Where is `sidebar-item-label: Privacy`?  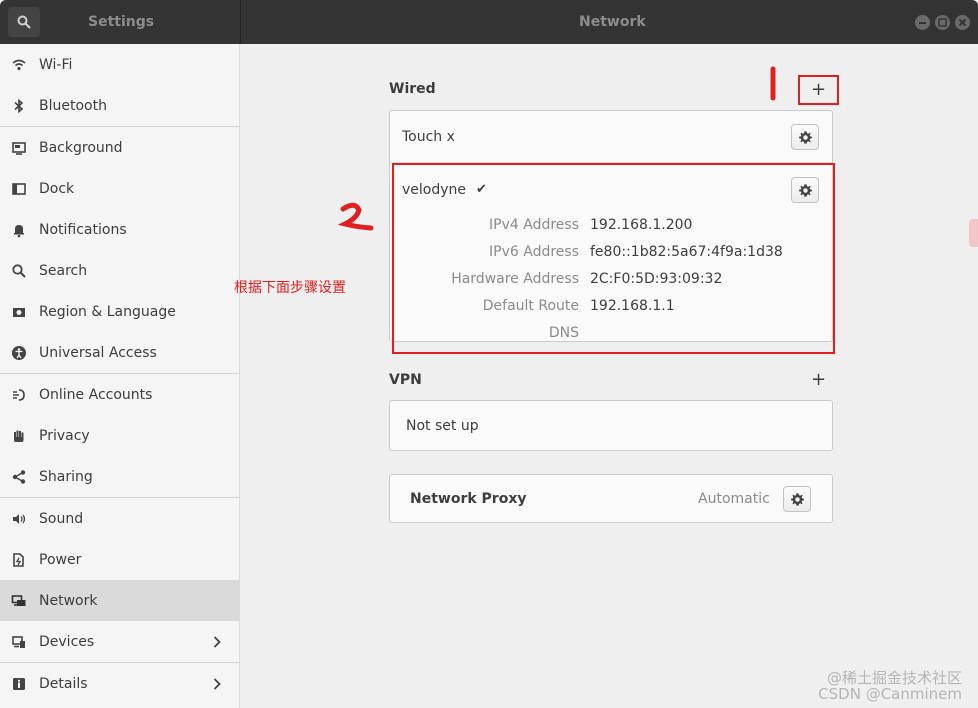 sidebar-item-label: Privacy is located at coordinates (64, 435).